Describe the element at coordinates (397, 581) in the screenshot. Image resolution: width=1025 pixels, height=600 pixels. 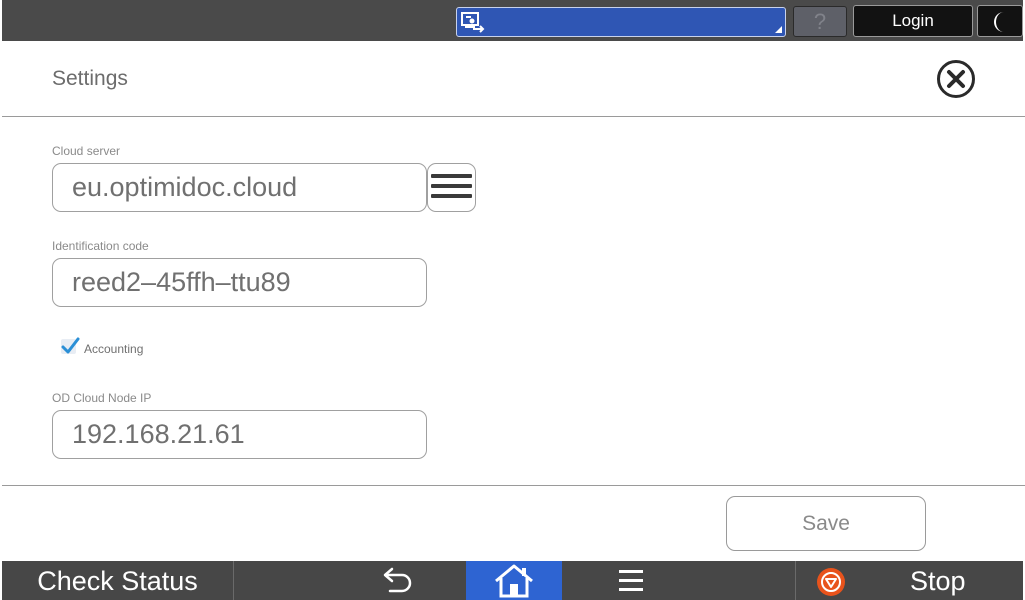
I see `back-arrow-icon` at that location.